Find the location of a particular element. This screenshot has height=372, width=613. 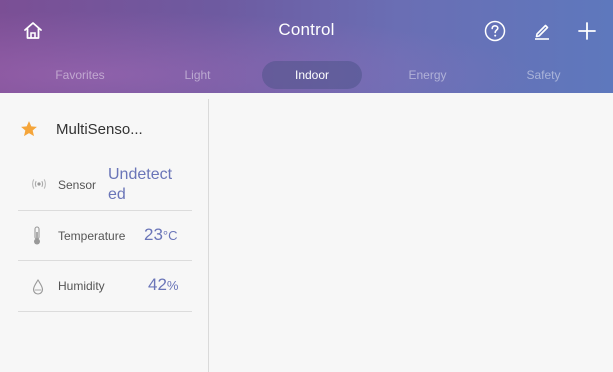

sensor-row: Sensor Undetect ed is located at coordinates (105, 185).